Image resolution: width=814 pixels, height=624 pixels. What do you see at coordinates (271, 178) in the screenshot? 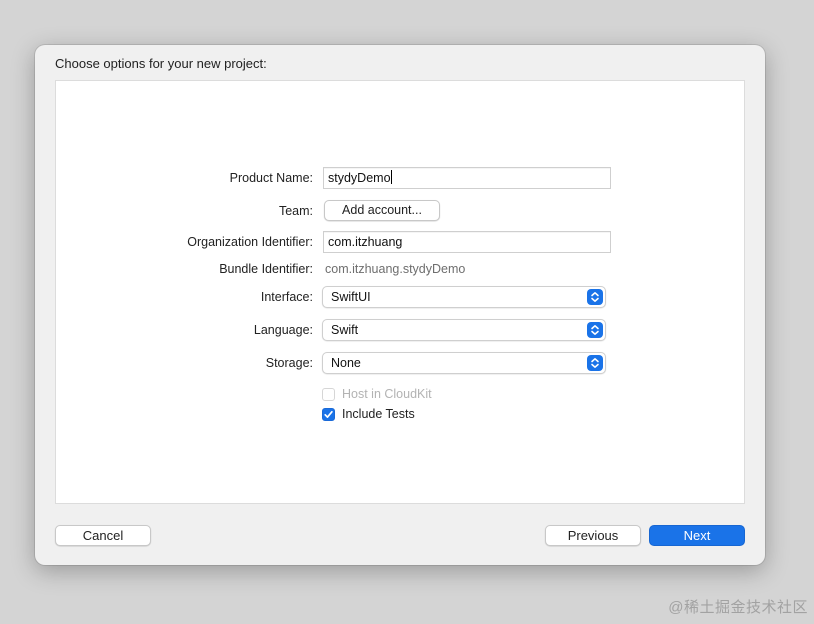
I see `product-name-label: Product Name:` at bounding box center [271, 178].